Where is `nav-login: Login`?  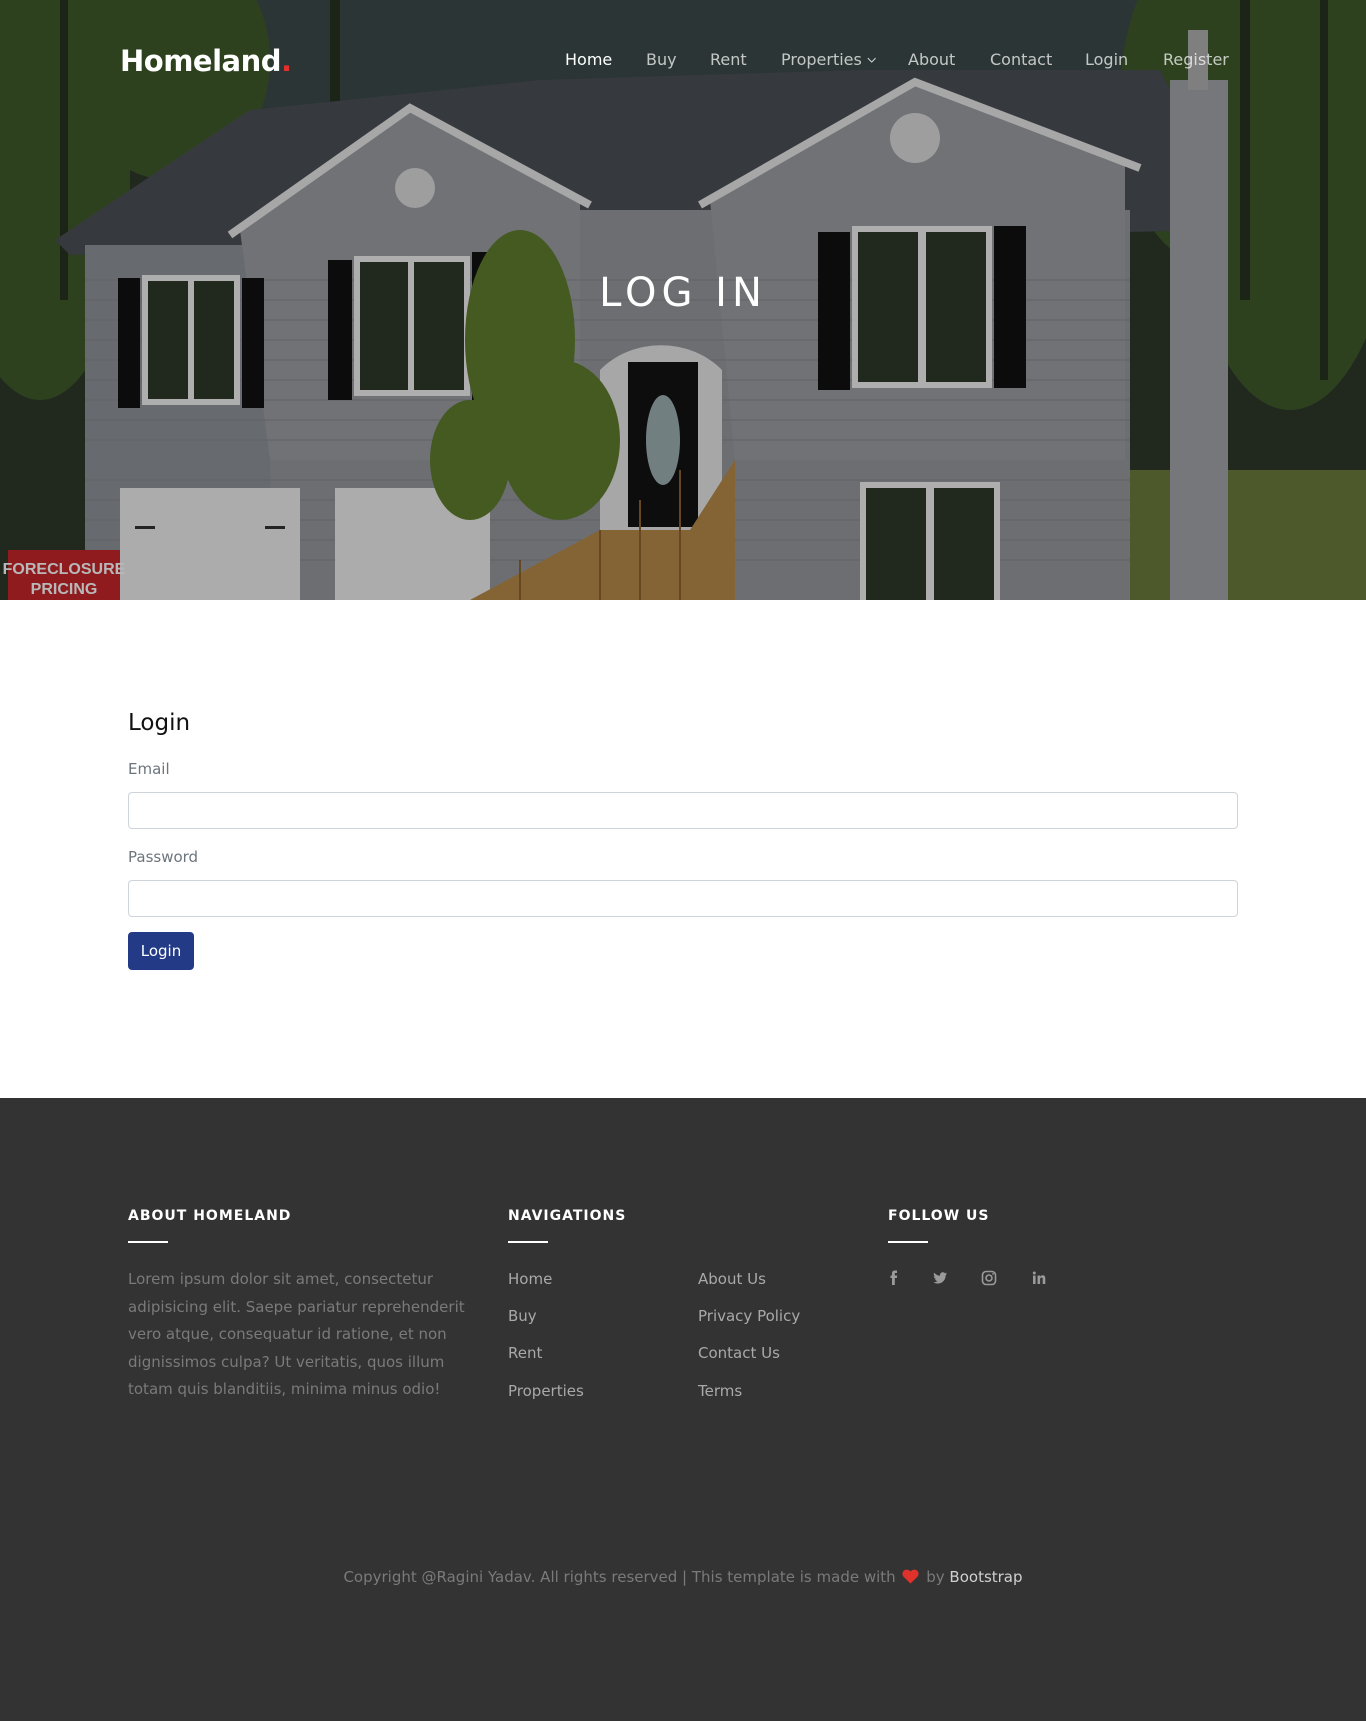
nav-login: Login is located at coordinates (1106, 59).